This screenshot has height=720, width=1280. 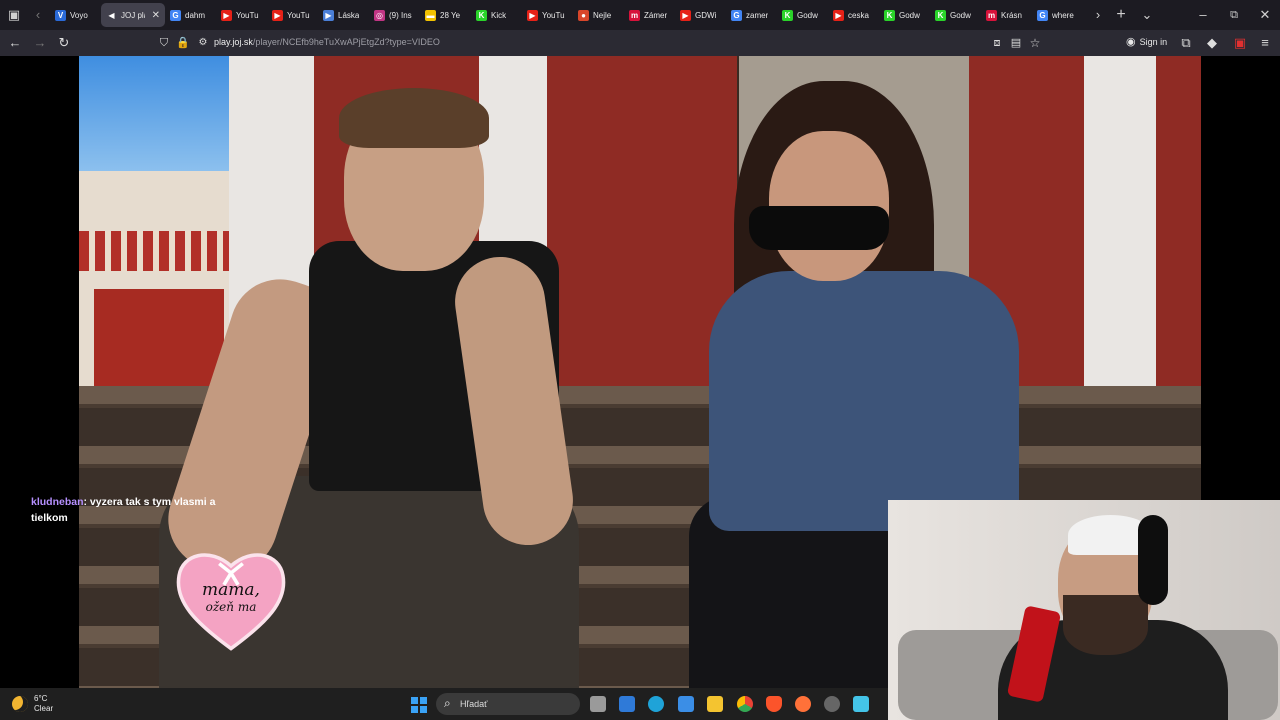 I want to click on edge-icon, so click(x=656, y=704).